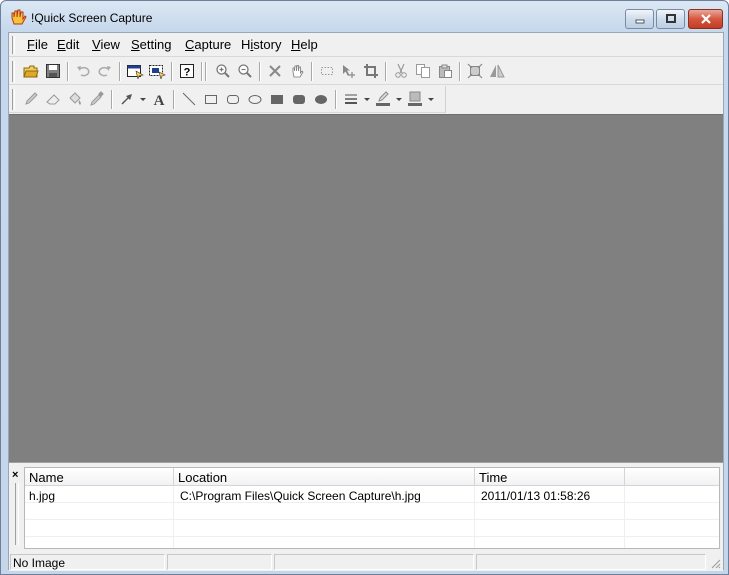 The height and width of the screenshot is (575, 729). I want to click on rectangle-icon, so click(211, 99).